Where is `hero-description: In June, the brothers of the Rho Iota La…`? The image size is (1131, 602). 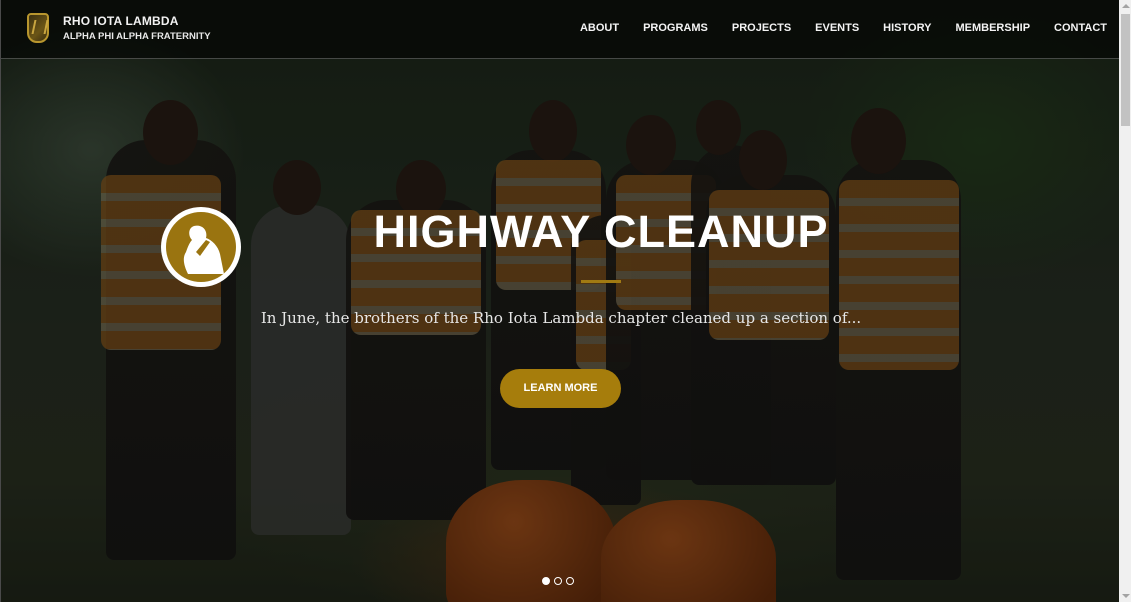 hero-description: In June, the brothers of the Rho Iota La… is located at coordinates (561, 318).